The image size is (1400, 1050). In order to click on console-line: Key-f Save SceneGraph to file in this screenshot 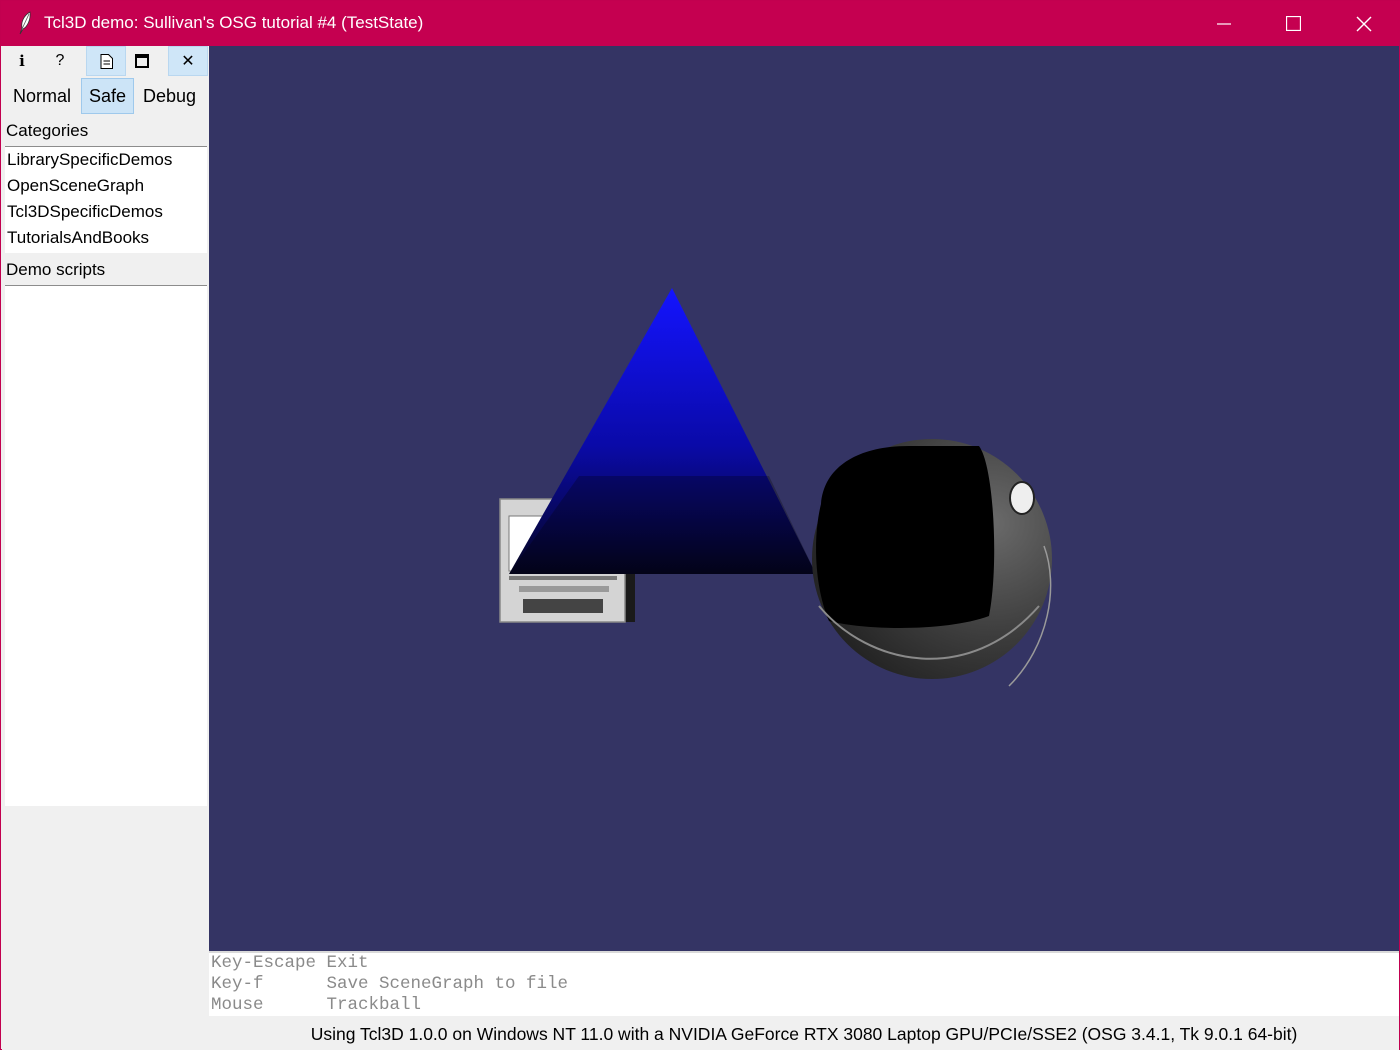, I will do `click(390, 984)`.